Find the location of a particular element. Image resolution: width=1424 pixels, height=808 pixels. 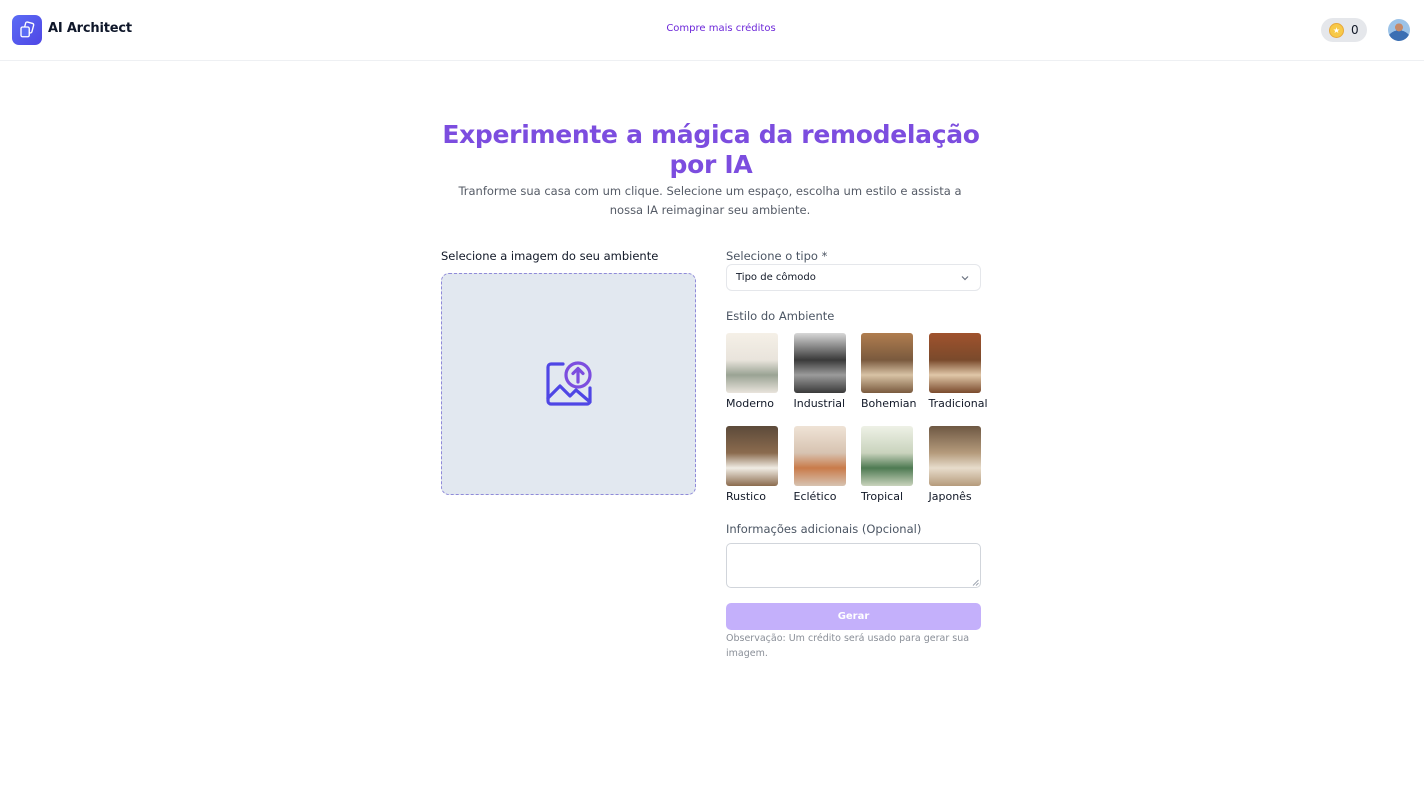

credits-count: 0 is located at coordinates (1355, 30).